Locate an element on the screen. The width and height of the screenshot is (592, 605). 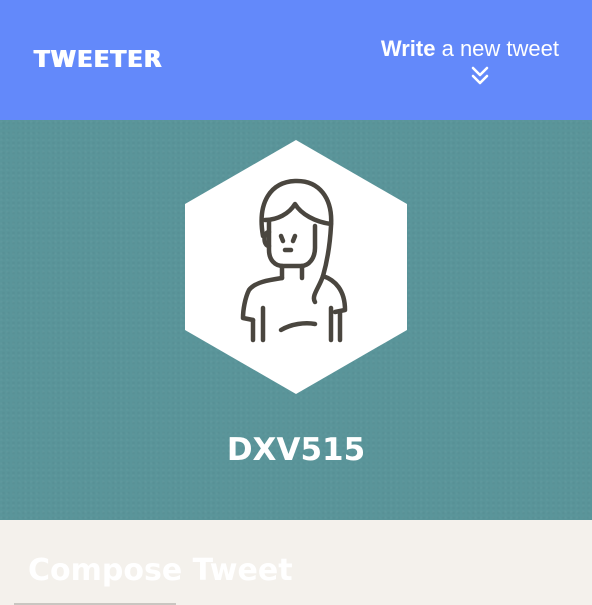
write-new-tweet-link: Write a new tweet is located at coordinates (439, 49).